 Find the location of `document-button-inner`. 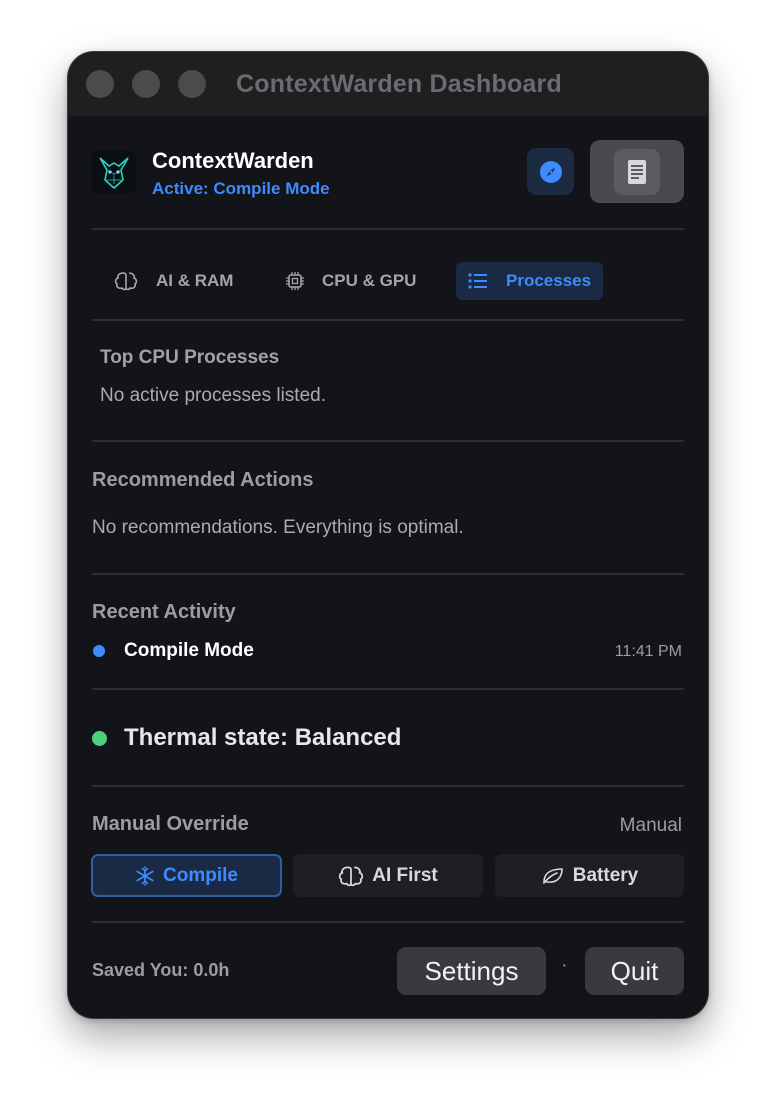

document-button-inner is located at coordinates (637, 171).